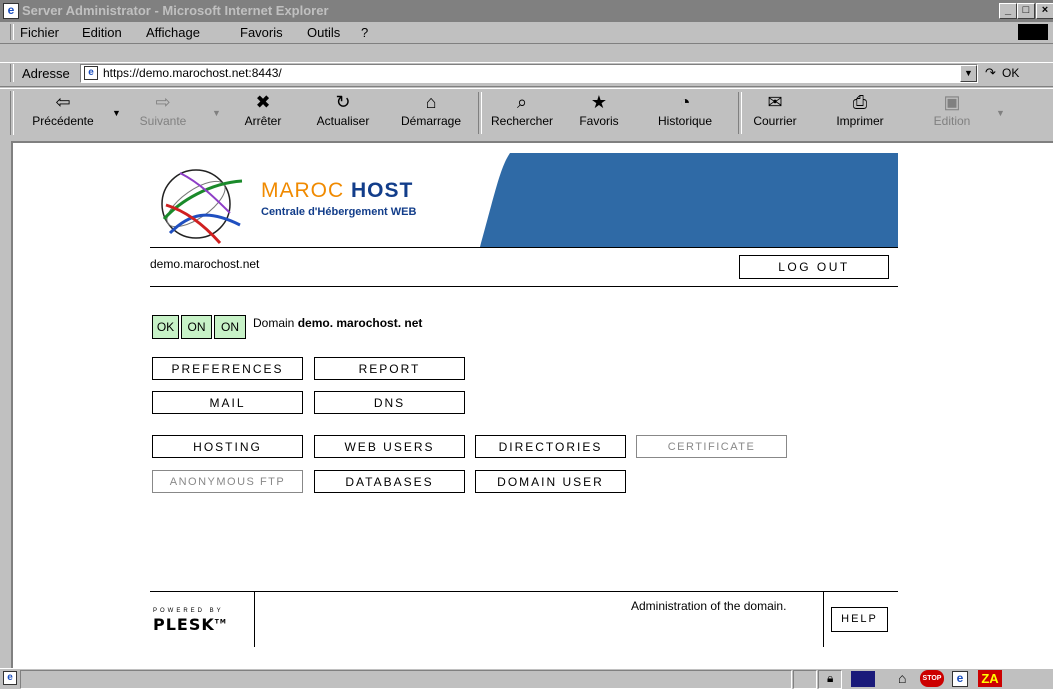  I want to click on menu-fichier: Fichier, so click(39, 32).